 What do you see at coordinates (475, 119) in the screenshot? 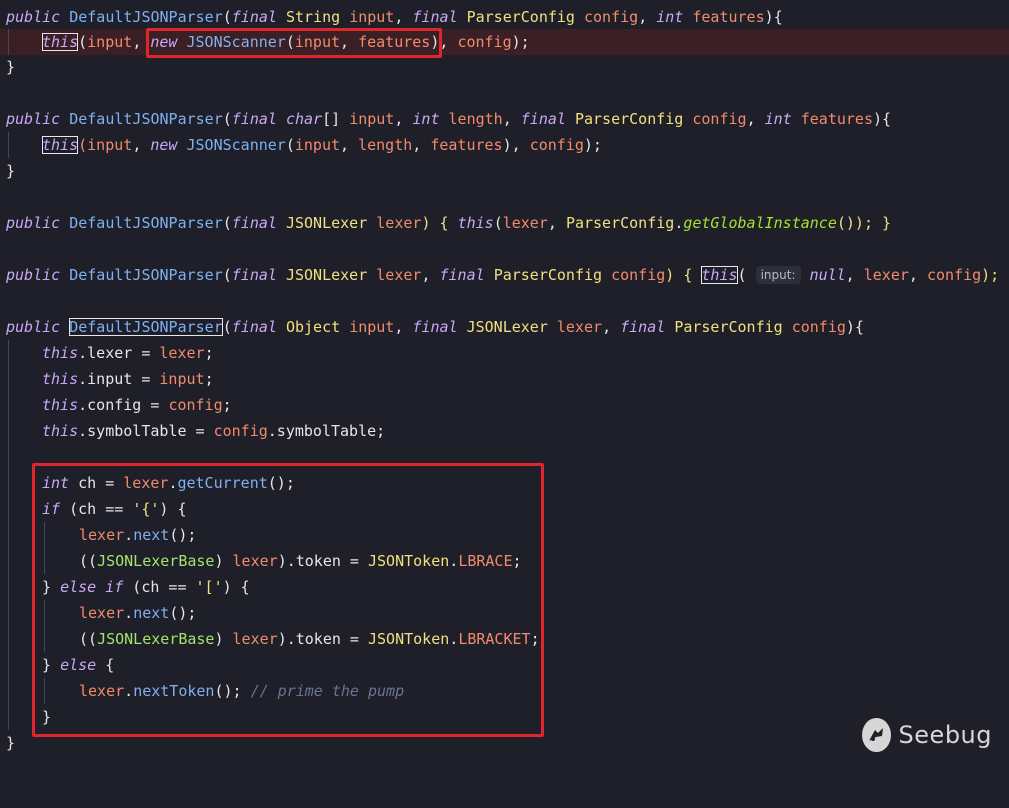
I see `param: length` at bounding box center [475, 119].